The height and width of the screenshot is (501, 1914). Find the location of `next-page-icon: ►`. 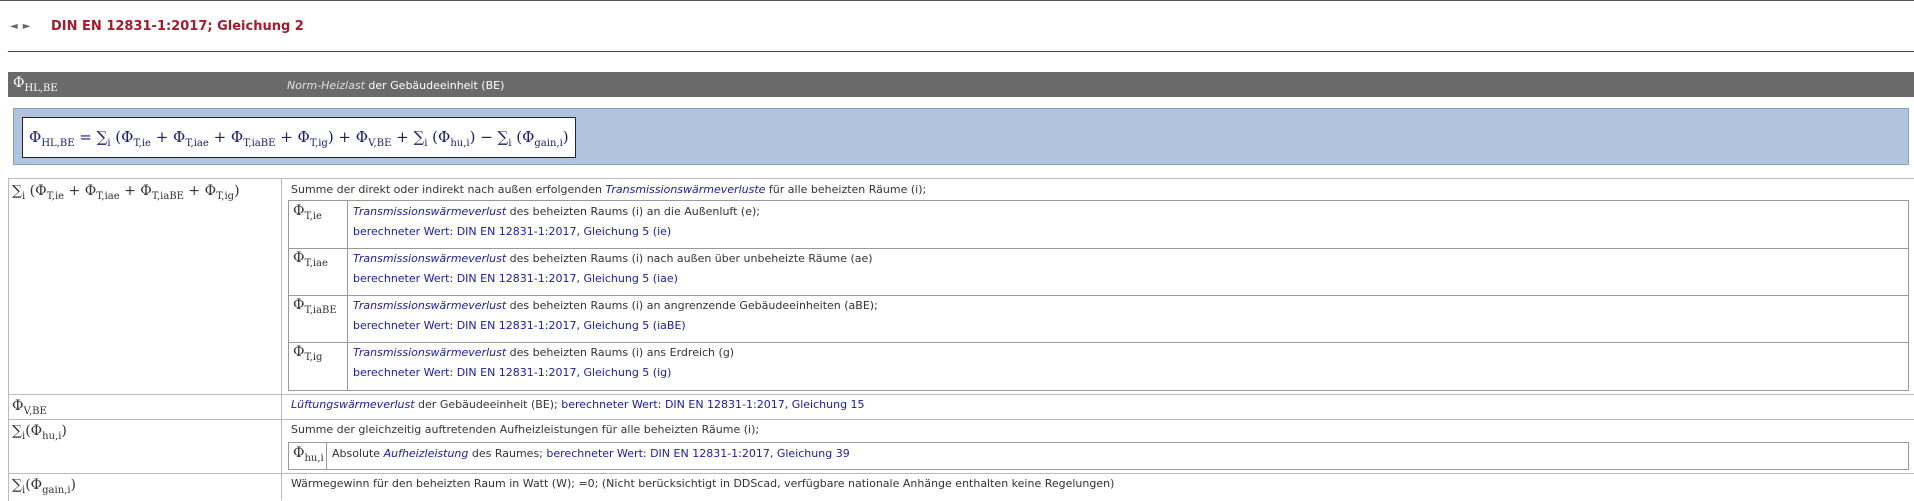

next-page-icon: ► is located at coordinates (29, 26).